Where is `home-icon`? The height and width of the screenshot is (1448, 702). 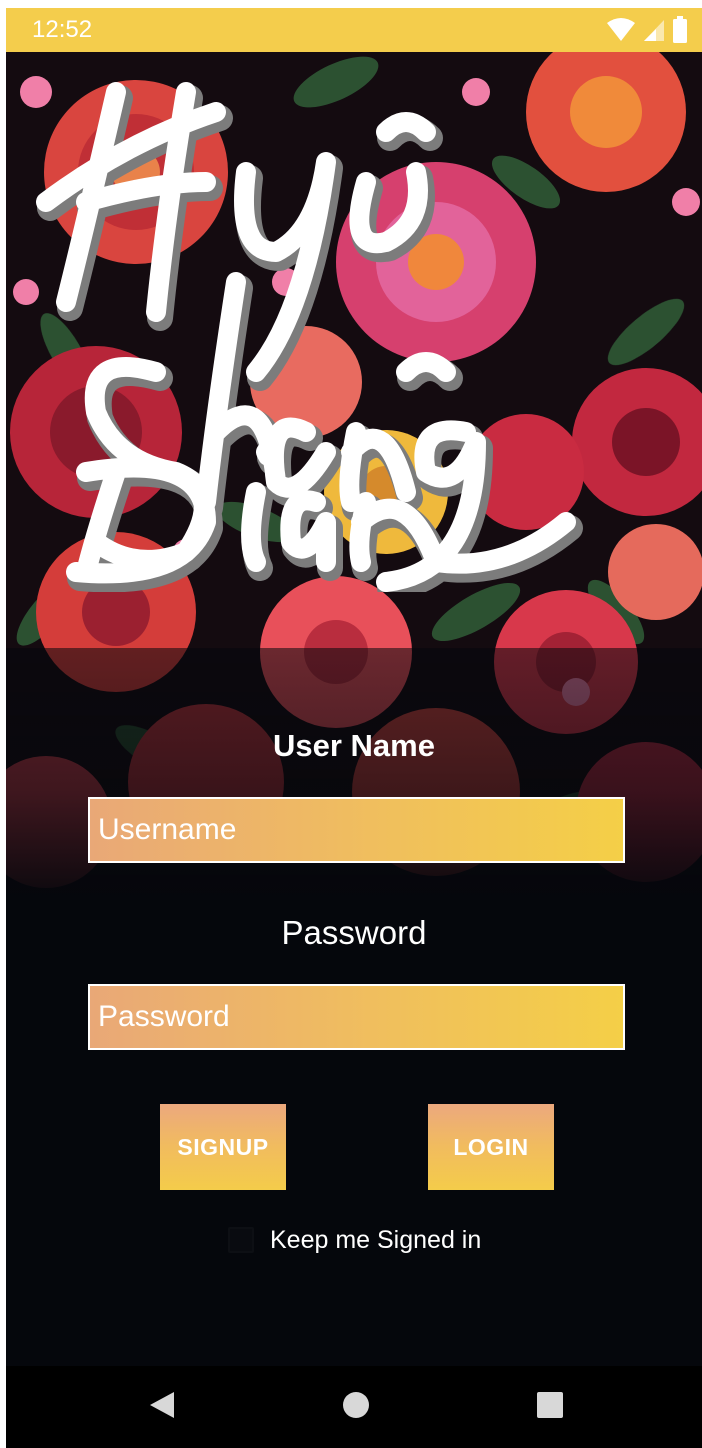
home-icon is located at coordinates (356, 1407).